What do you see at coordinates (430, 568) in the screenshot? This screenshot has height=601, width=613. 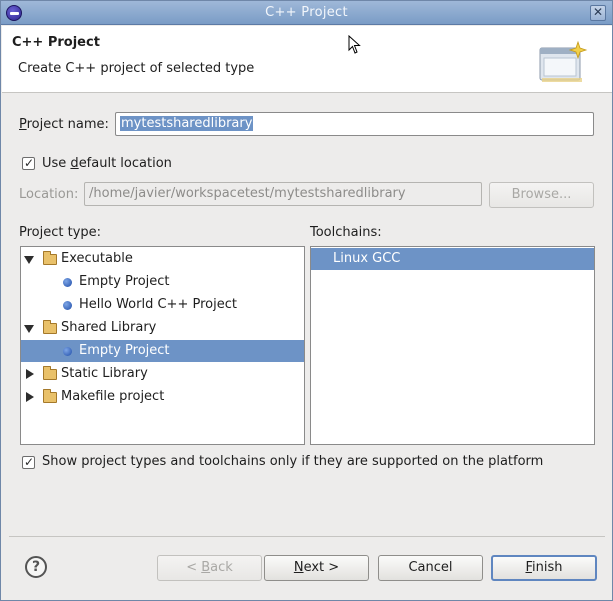 I see `cancel-button: Cancel` at bounding box center [430, 568].